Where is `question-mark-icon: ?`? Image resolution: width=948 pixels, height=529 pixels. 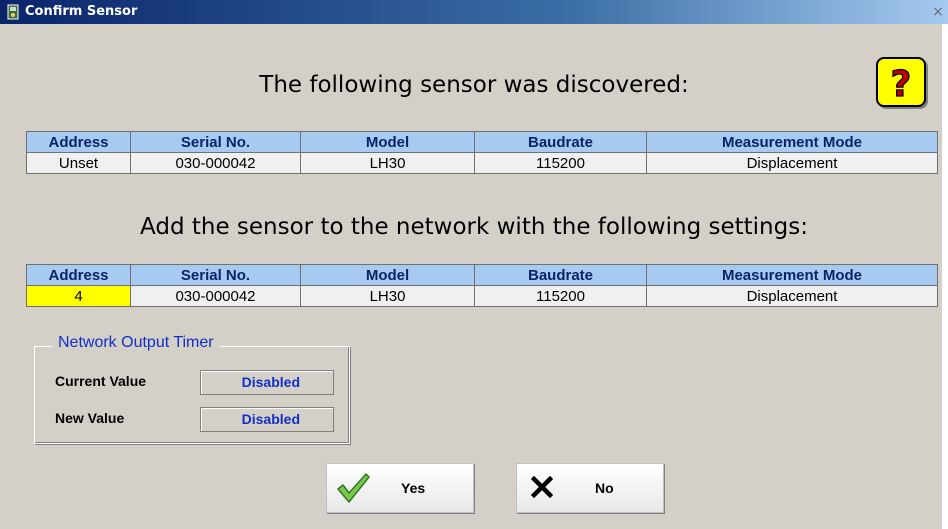
question-mark-icon: ? is located at coordinates (901, 84).